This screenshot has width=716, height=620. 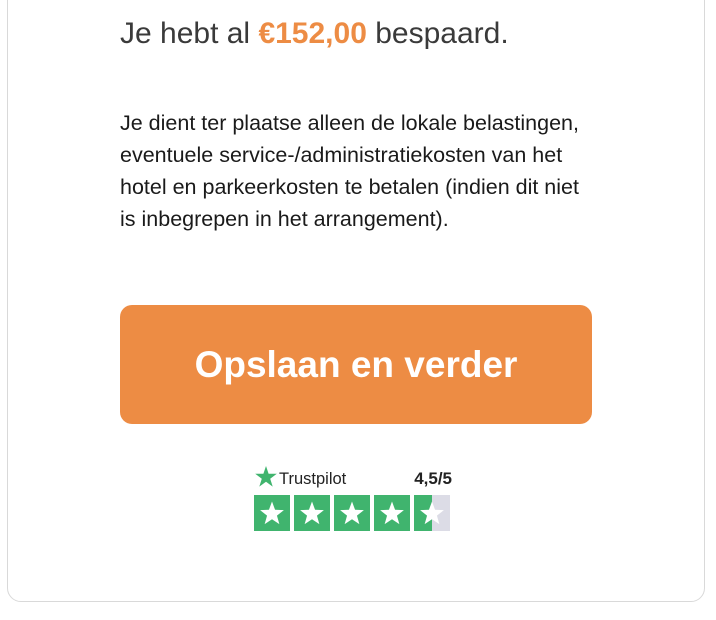 What do you see at coordinates (353, 478) in the screenshot?
I see `trustpilot-header: Trustpilot 4,5/5` at bounding box center [353, 478].